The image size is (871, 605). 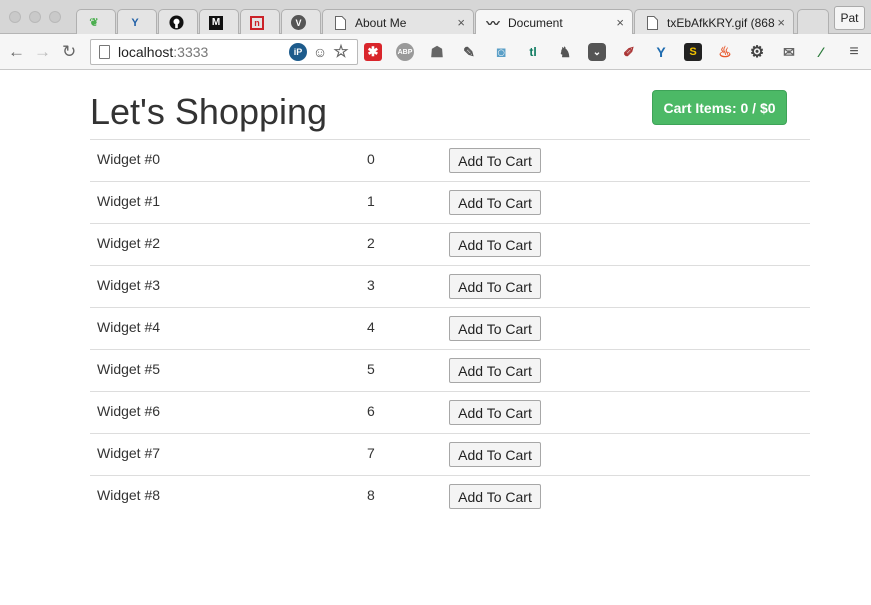 I want to click on tab-pinned-5: V, so click(x=301, y=22).